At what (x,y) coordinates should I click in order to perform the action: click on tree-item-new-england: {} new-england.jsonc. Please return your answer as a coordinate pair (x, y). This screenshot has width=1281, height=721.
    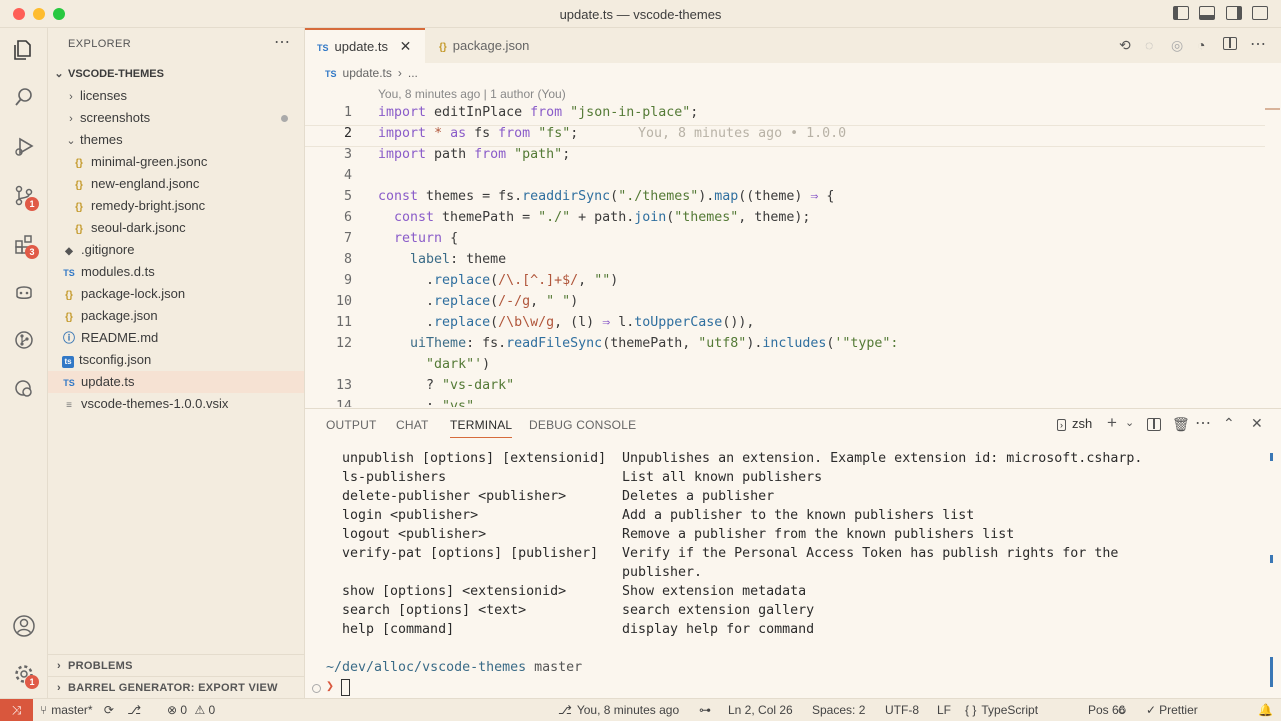
    Looking at the image, I should click on (176, 184).